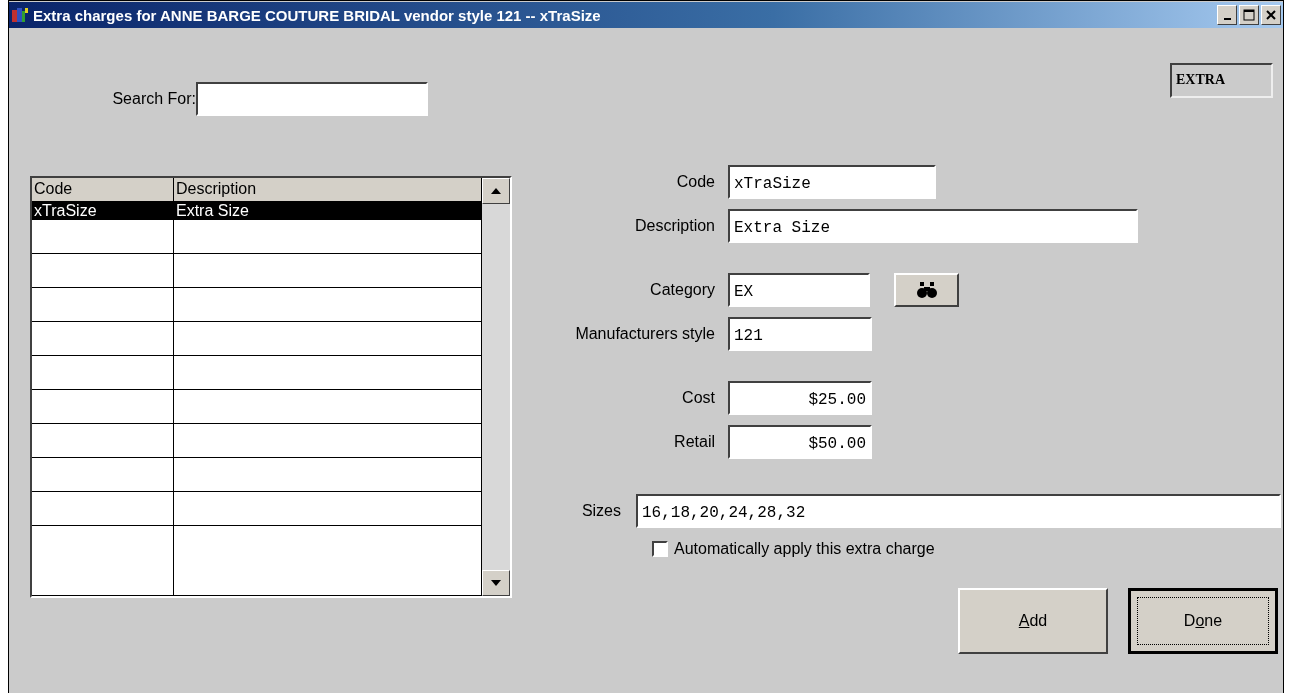 The image size is (1291, 693). Describe the element at coordinates (800, 334) in the screenshot. I see `input-field: 121` at that location.